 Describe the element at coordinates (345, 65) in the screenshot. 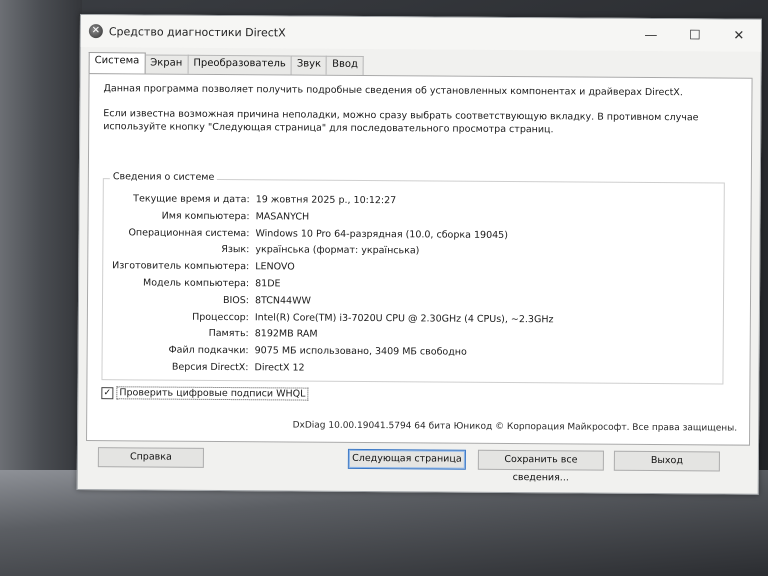

I see `tab-input: Ввод` at that location.